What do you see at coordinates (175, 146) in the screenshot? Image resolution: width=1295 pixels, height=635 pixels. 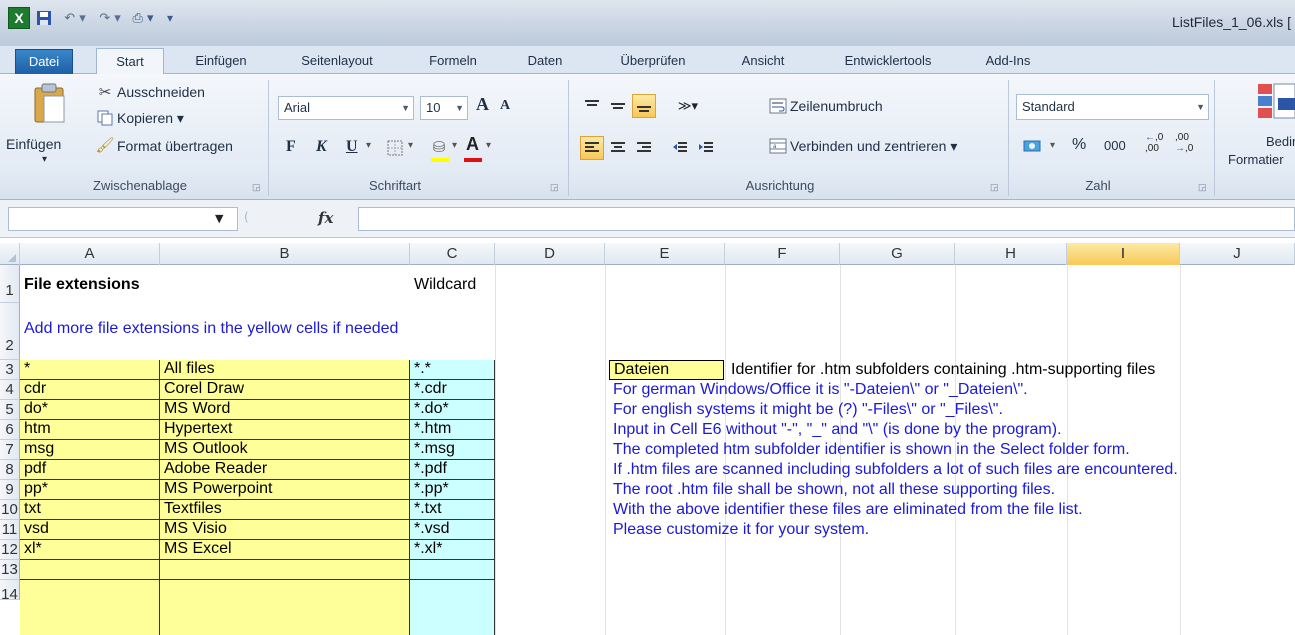 I see `format-painter-button: Format übertragen` at bounding box center [175, 146].